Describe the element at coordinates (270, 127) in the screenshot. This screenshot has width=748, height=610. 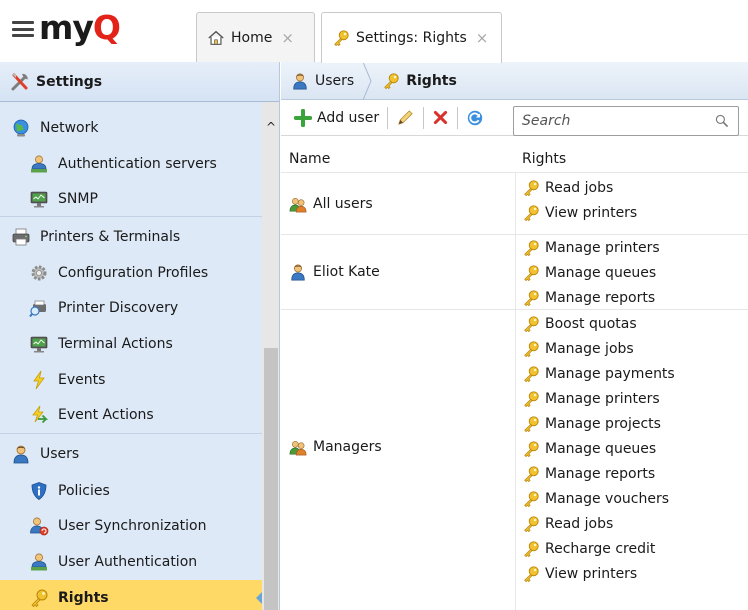
I see `scroll-up-arrow-icon: ^` at that location.